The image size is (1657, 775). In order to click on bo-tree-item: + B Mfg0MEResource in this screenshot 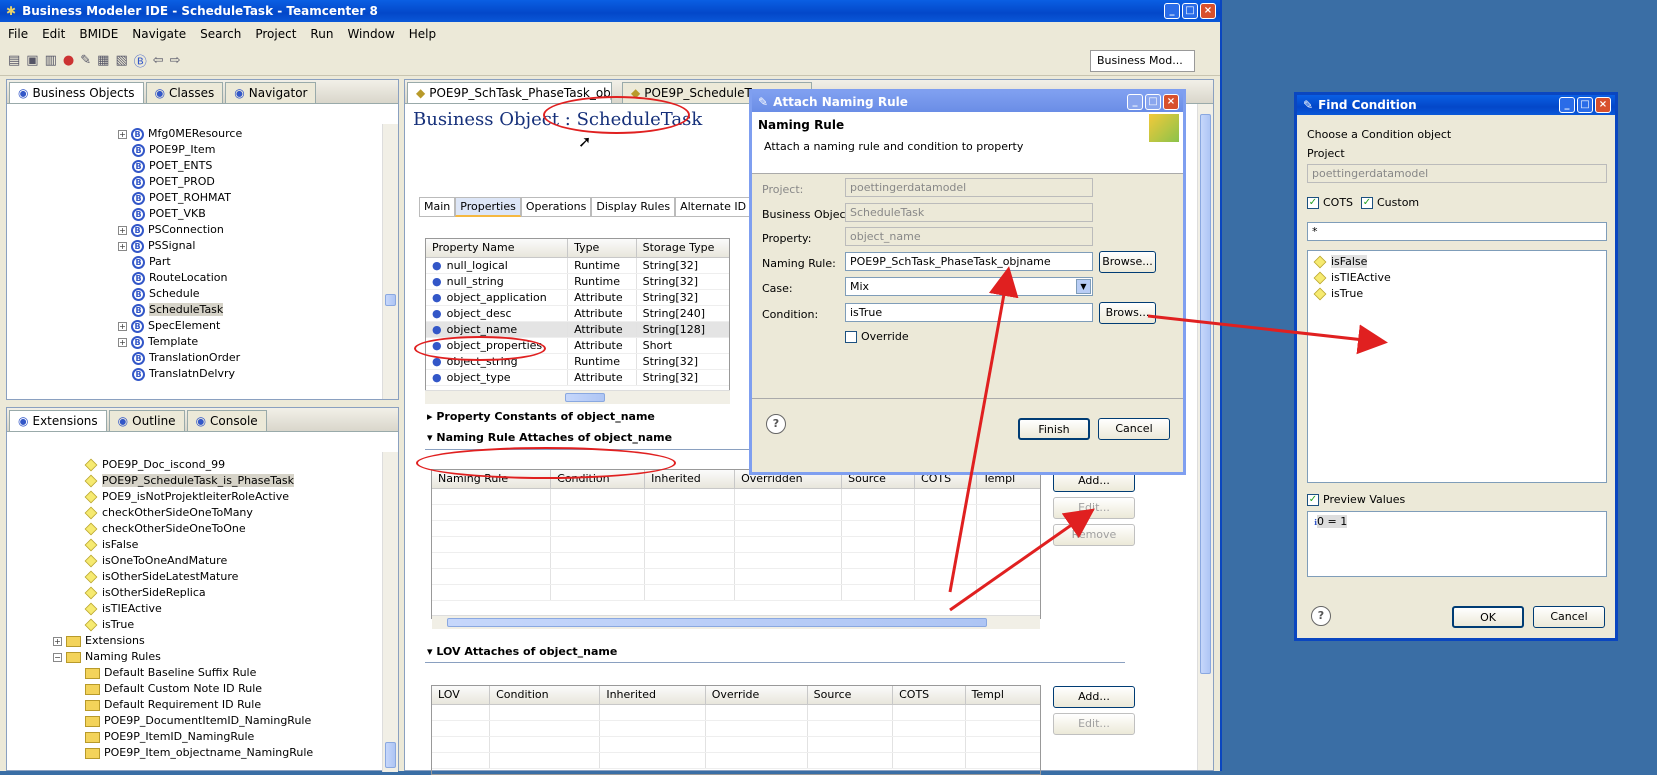, I will do `click(250, 134)`.